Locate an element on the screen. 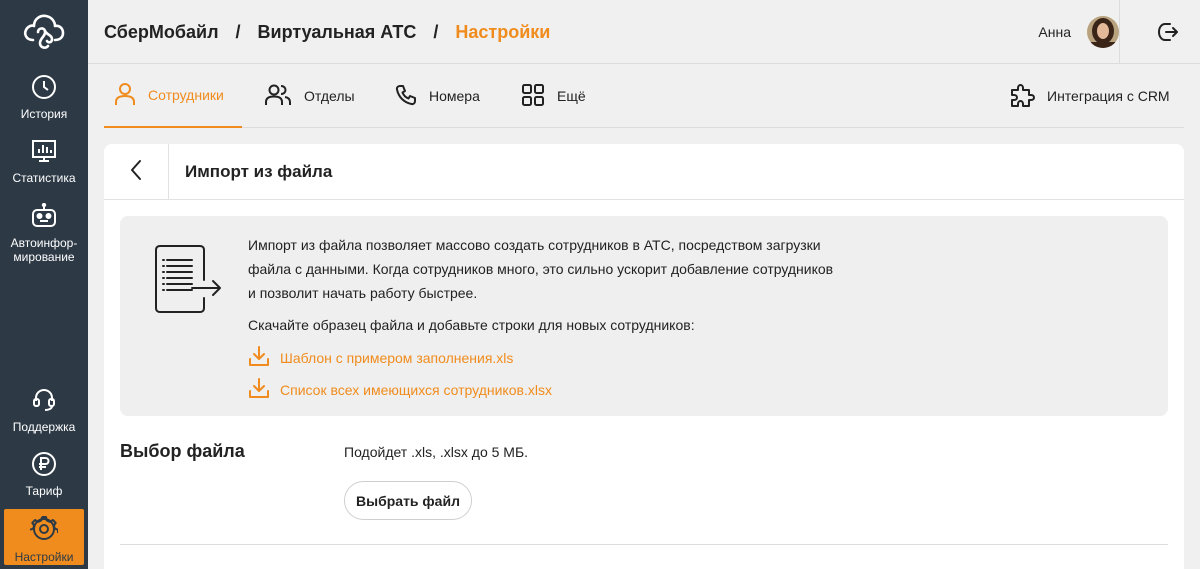 This screenshot has width=1200, height=569. download-employees-link: Список всех имеющихся сотрудников.xlsx is located at coordinates (400, 389).